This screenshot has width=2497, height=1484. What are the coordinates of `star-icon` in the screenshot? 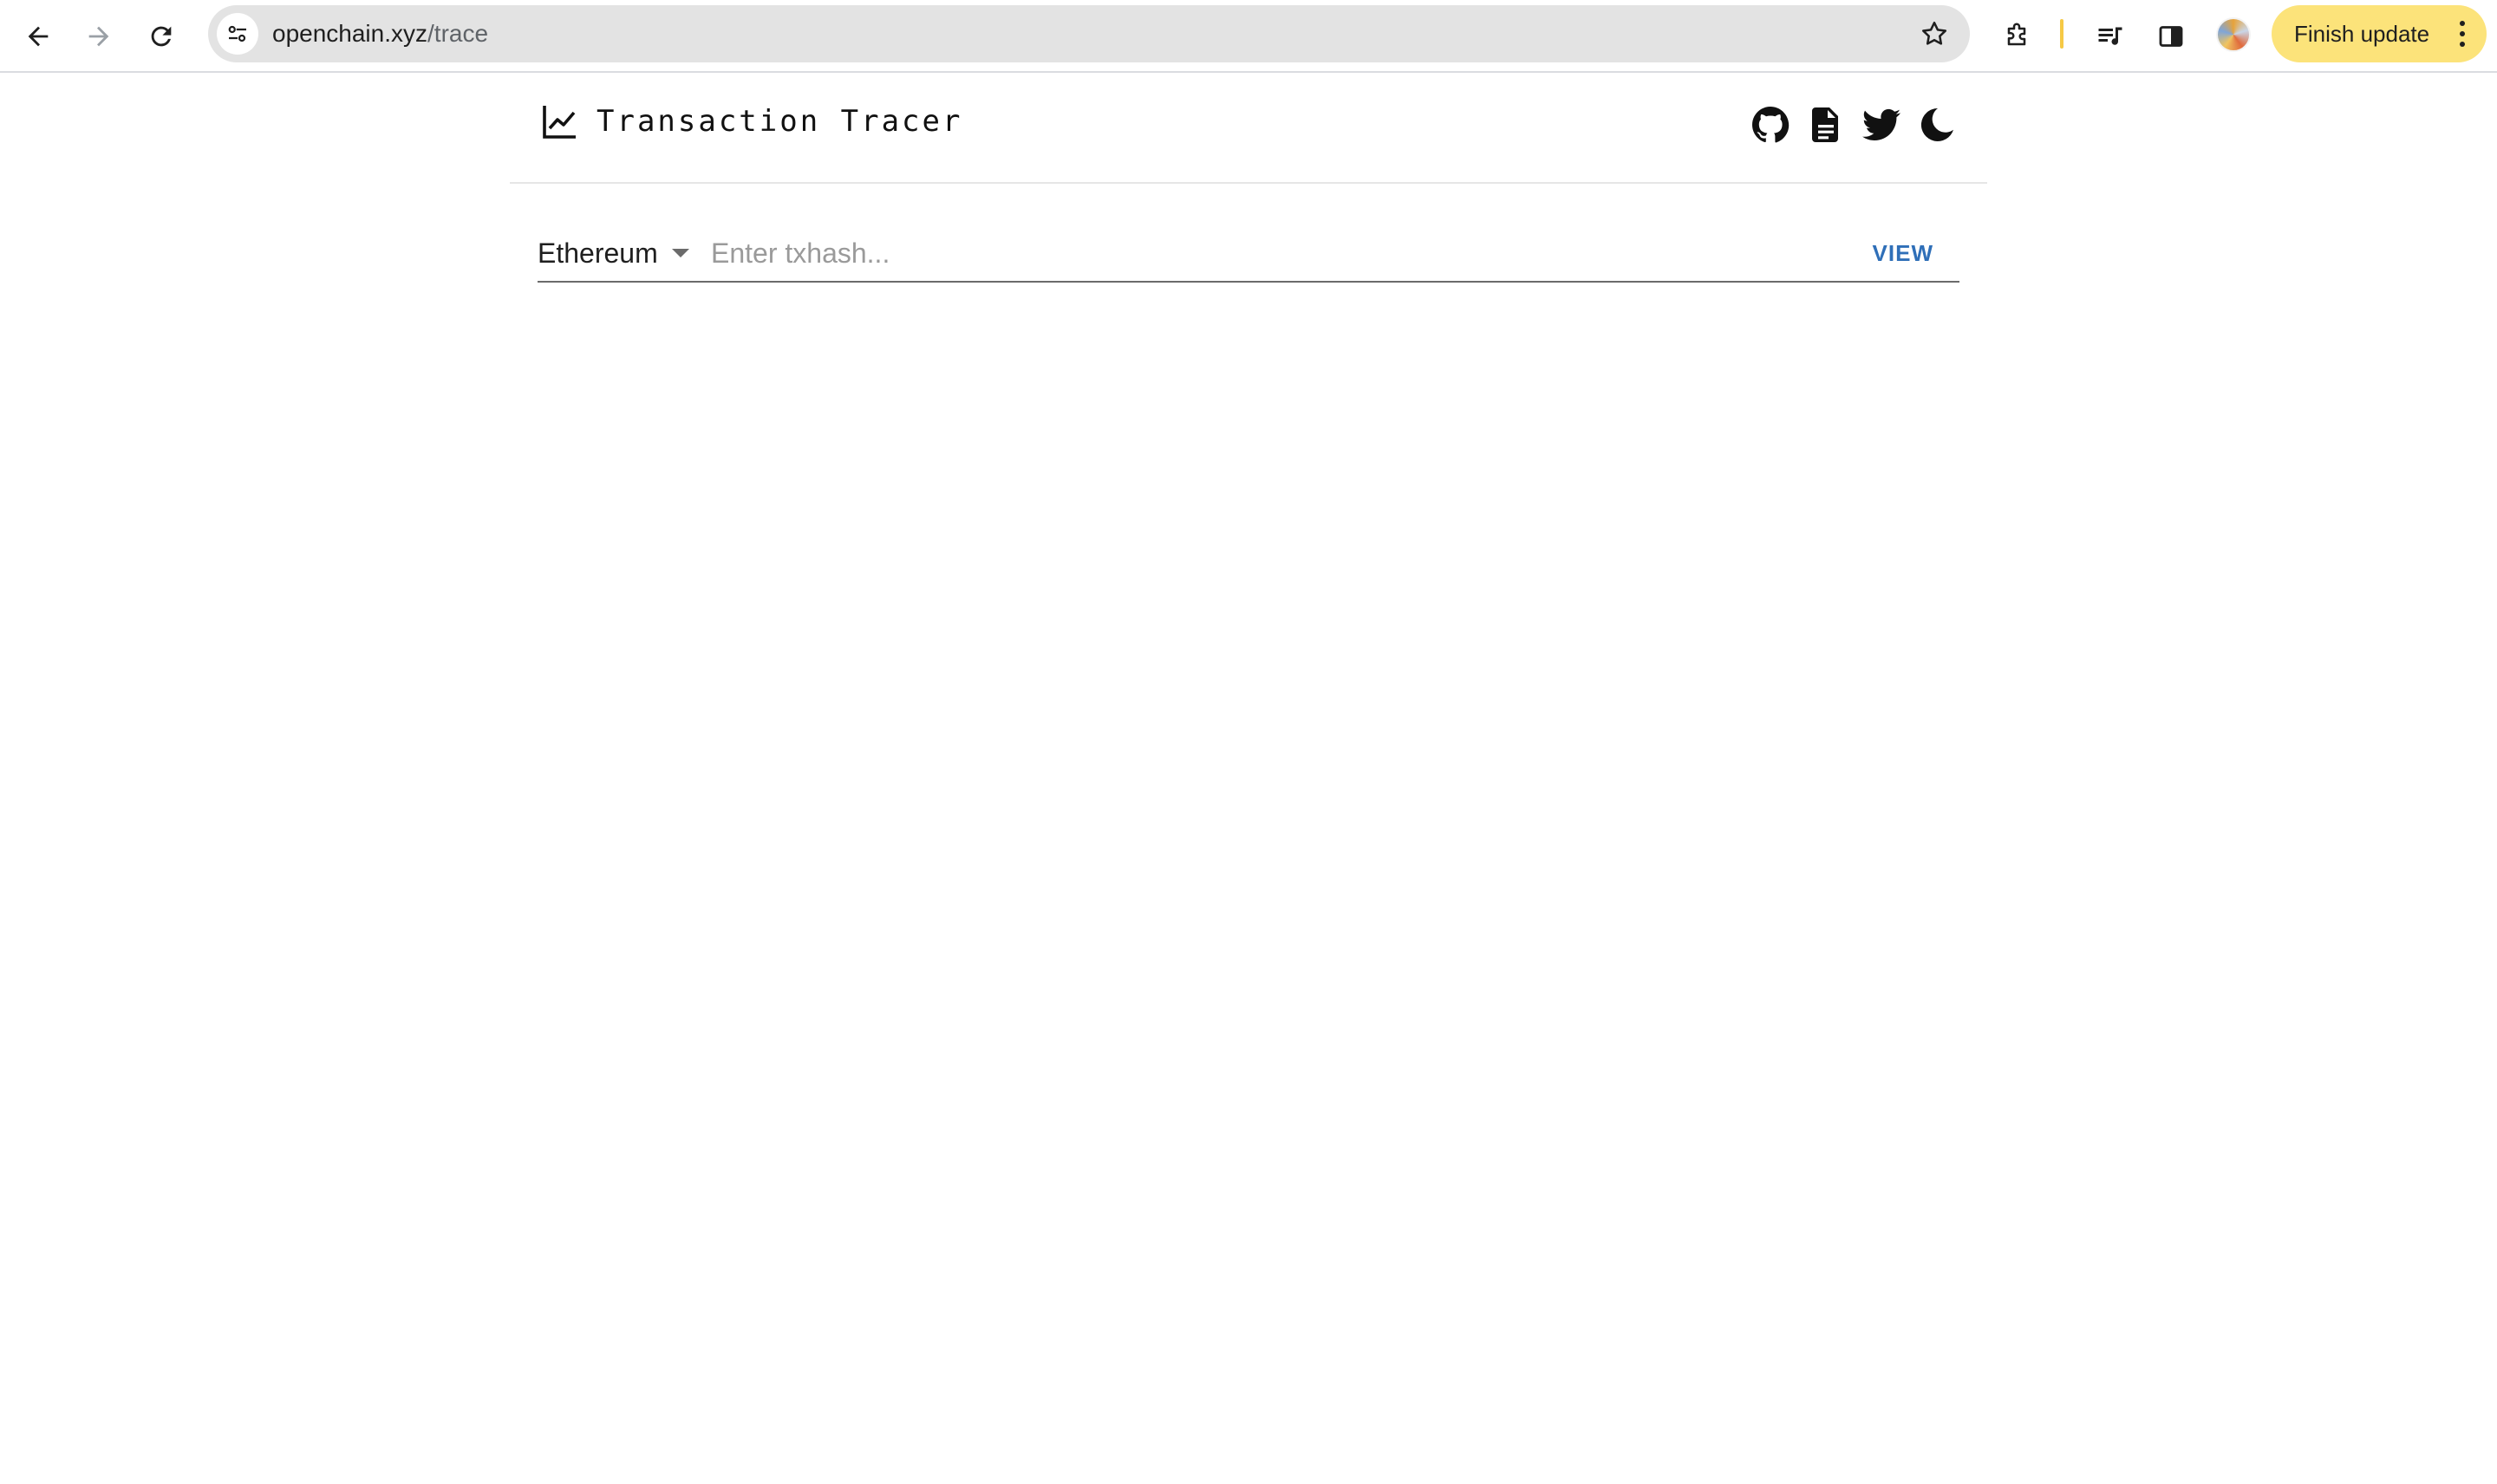 It's located at (1934, 33).